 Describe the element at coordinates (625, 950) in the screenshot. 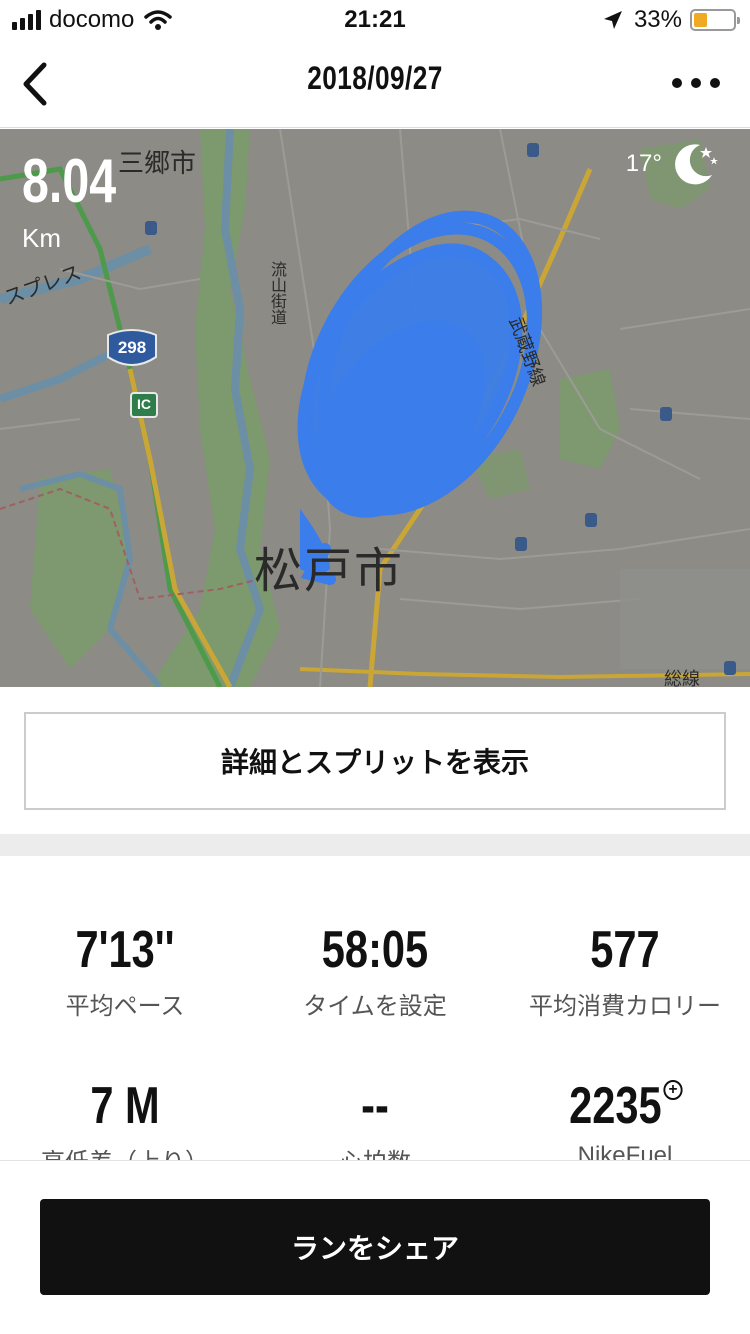

I see `stat-value: 577` at that location.